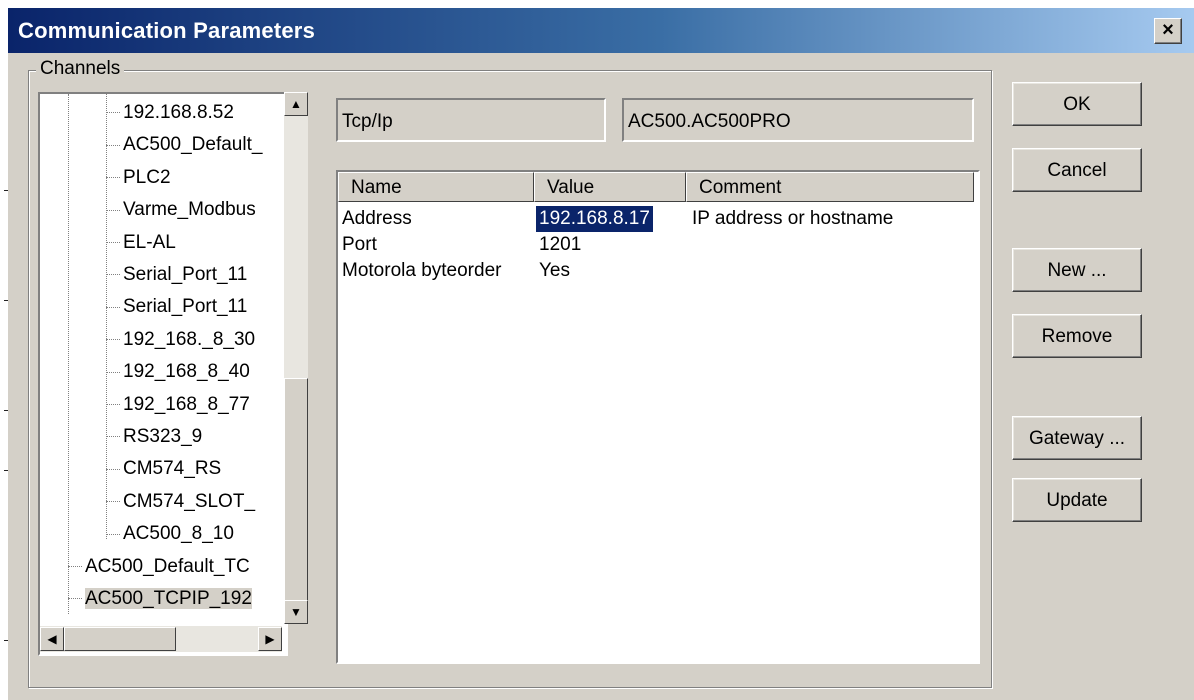 This screenshot has width=1194, height=700. What do you see at coordinates (377, 218) in the screenshot?
I see `parameter-name: Address` at bounding box center [377, 218].